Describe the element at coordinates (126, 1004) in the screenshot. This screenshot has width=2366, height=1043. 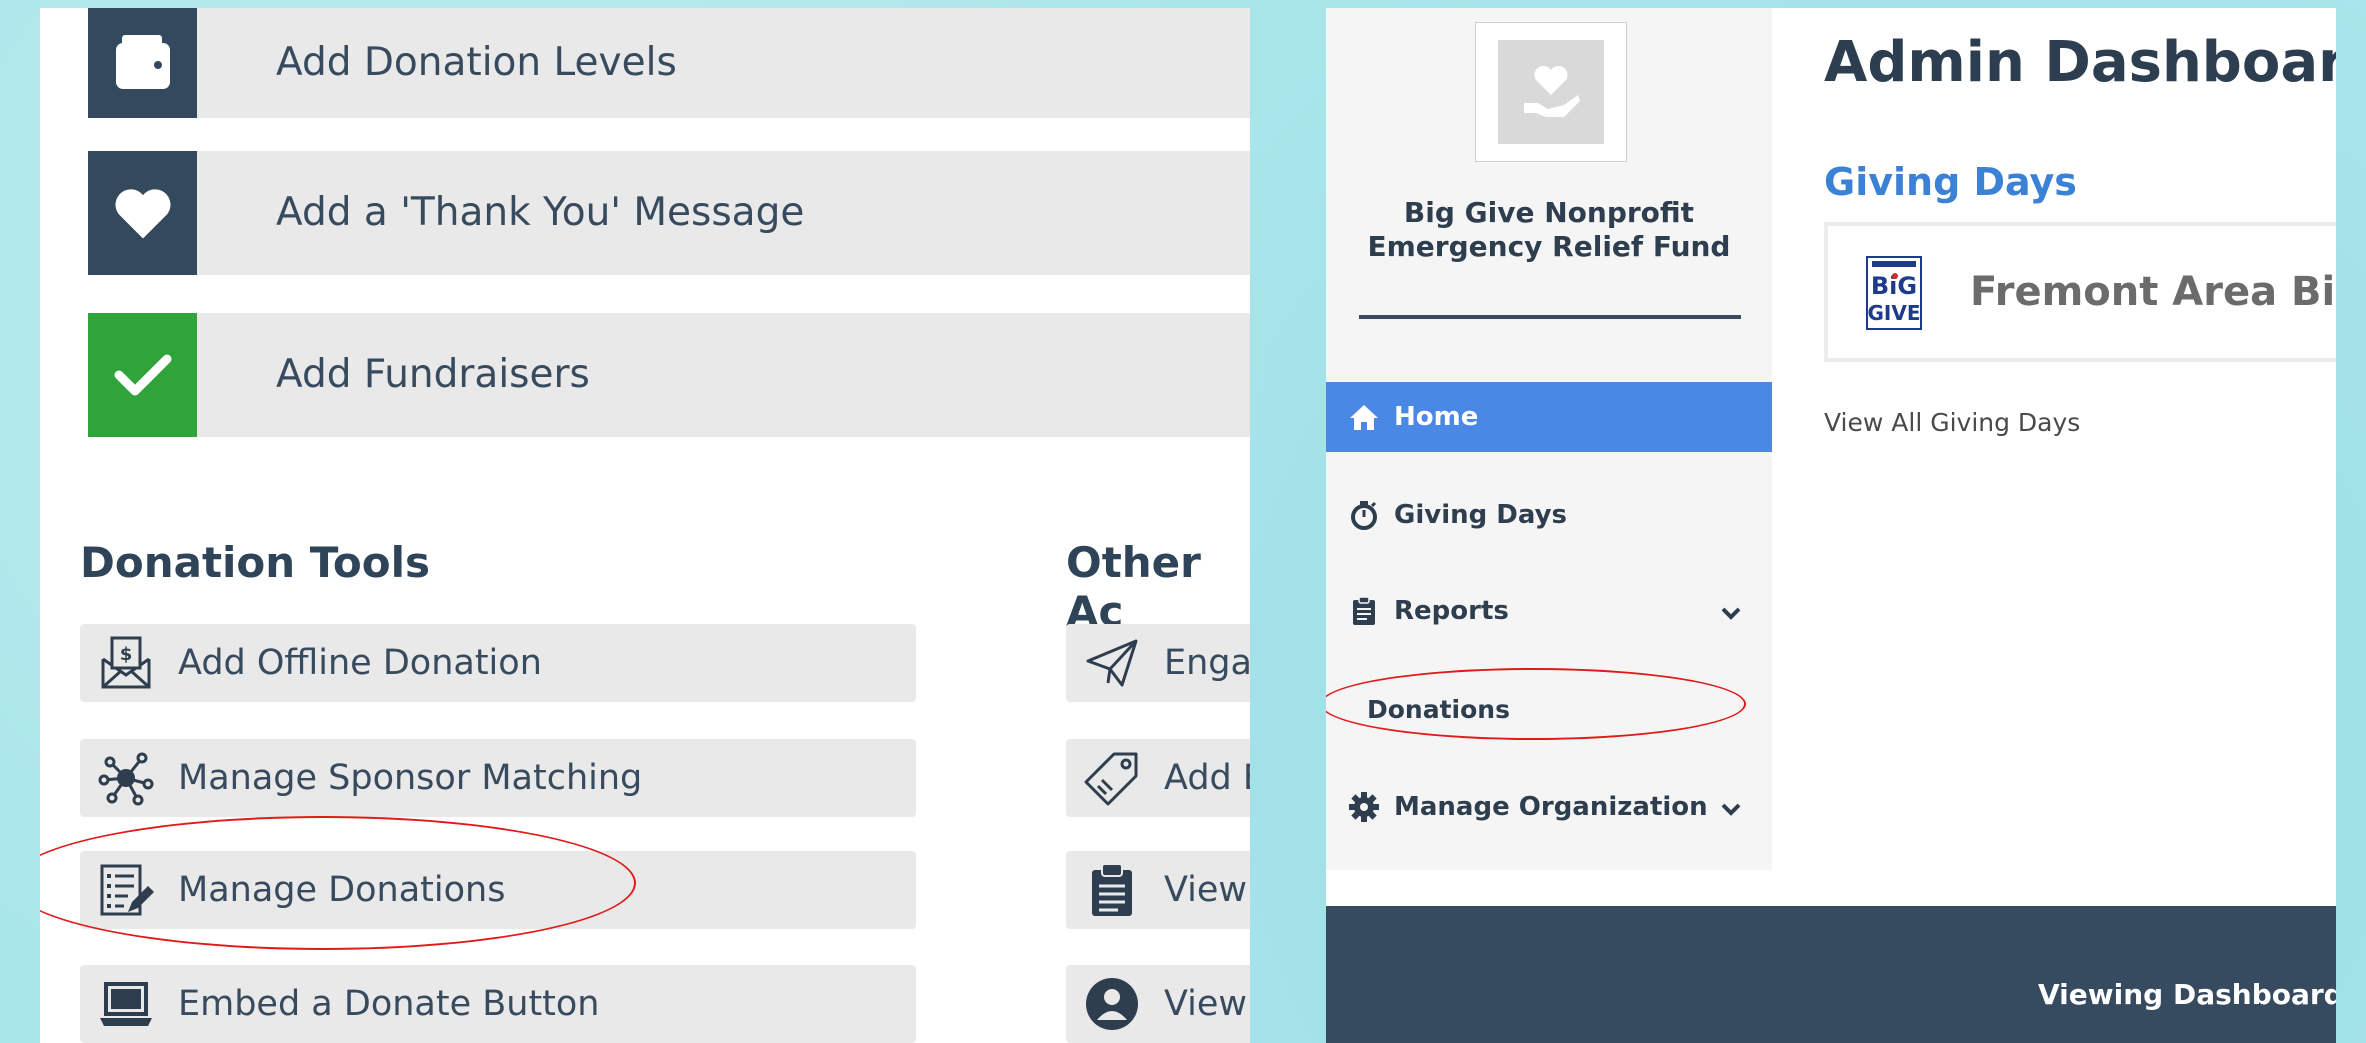
I see `laptop-icon` at that location.